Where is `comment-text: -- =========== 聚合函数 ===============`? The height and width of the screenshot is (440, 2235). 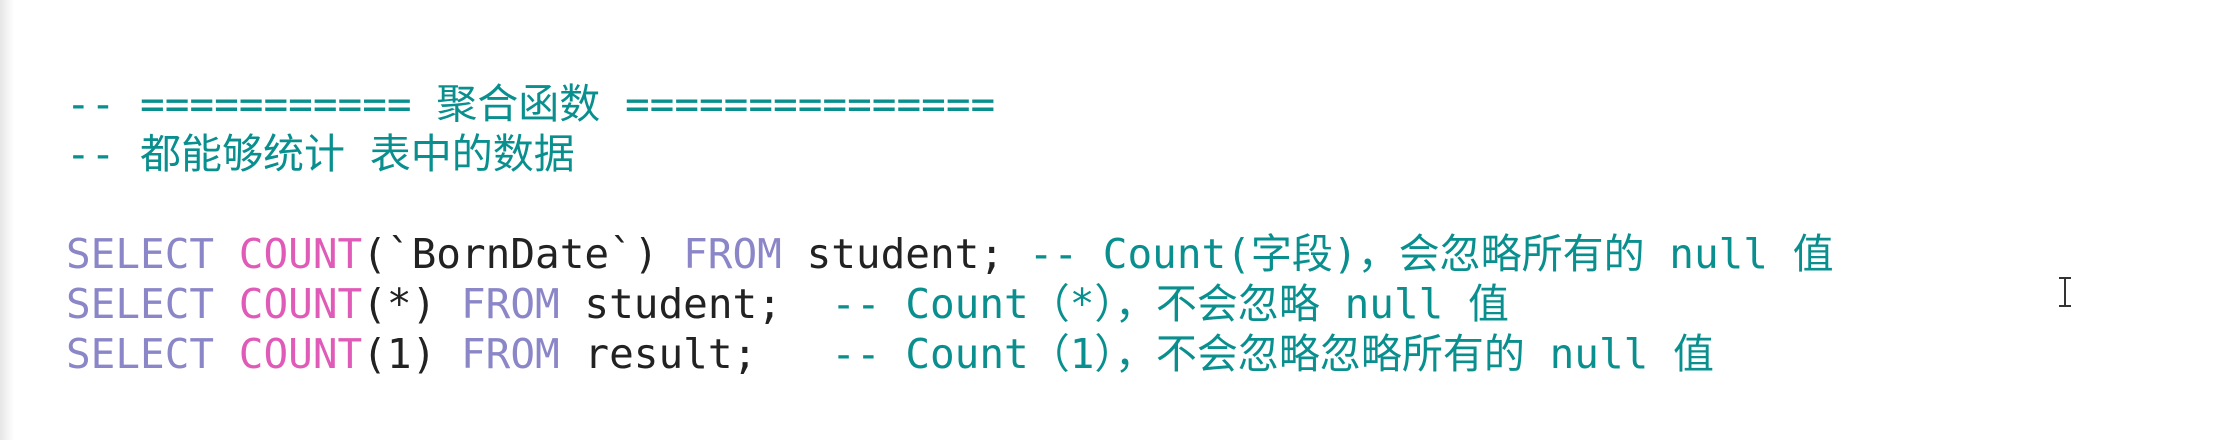 comment-text: -- =========== 聚合函数 =============== is located at coordinates (531, 104).